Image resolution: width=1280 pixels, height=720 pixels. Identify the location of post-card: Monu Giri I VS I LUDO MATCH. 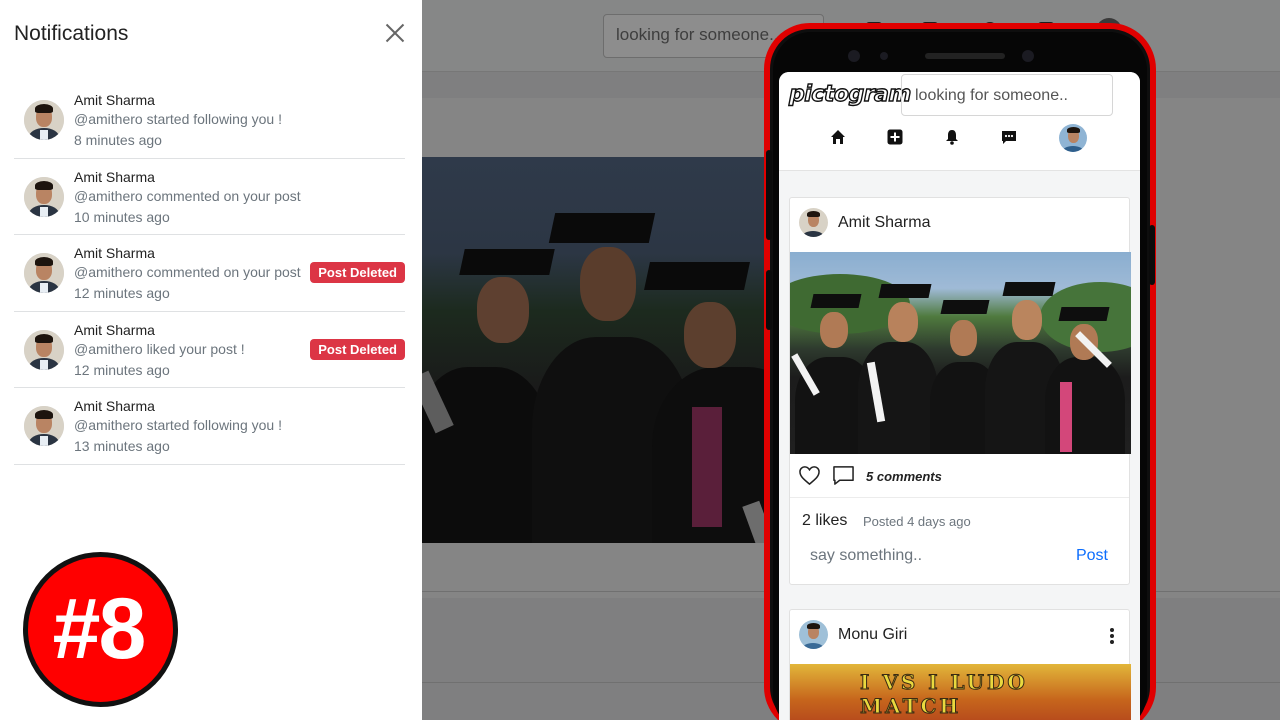
(960, 664).